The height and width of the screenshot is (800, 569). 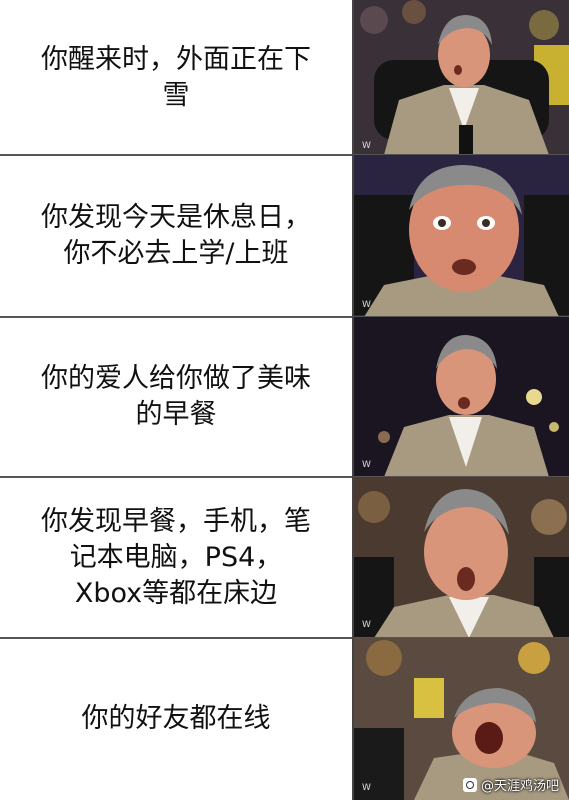 I want to click on panel-2-caption: 你发现今天是休息日， 你不必去上学/上班, so click(x=176, y=236).